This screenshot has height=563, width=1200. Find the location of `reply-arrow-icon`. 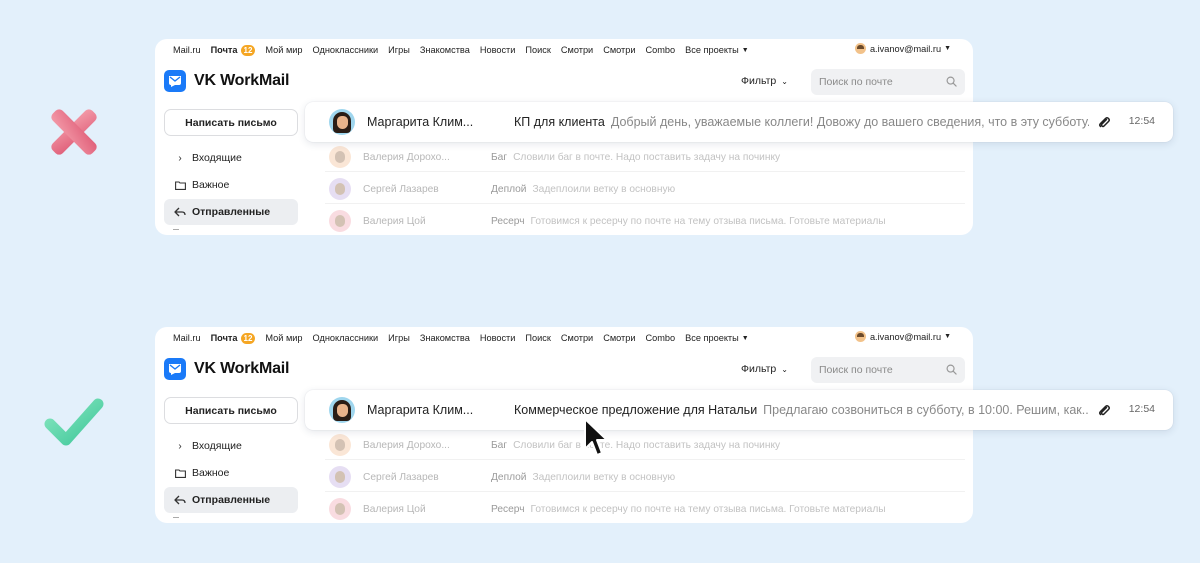

reply-arrow-icon is located at coordinates (180, 500).